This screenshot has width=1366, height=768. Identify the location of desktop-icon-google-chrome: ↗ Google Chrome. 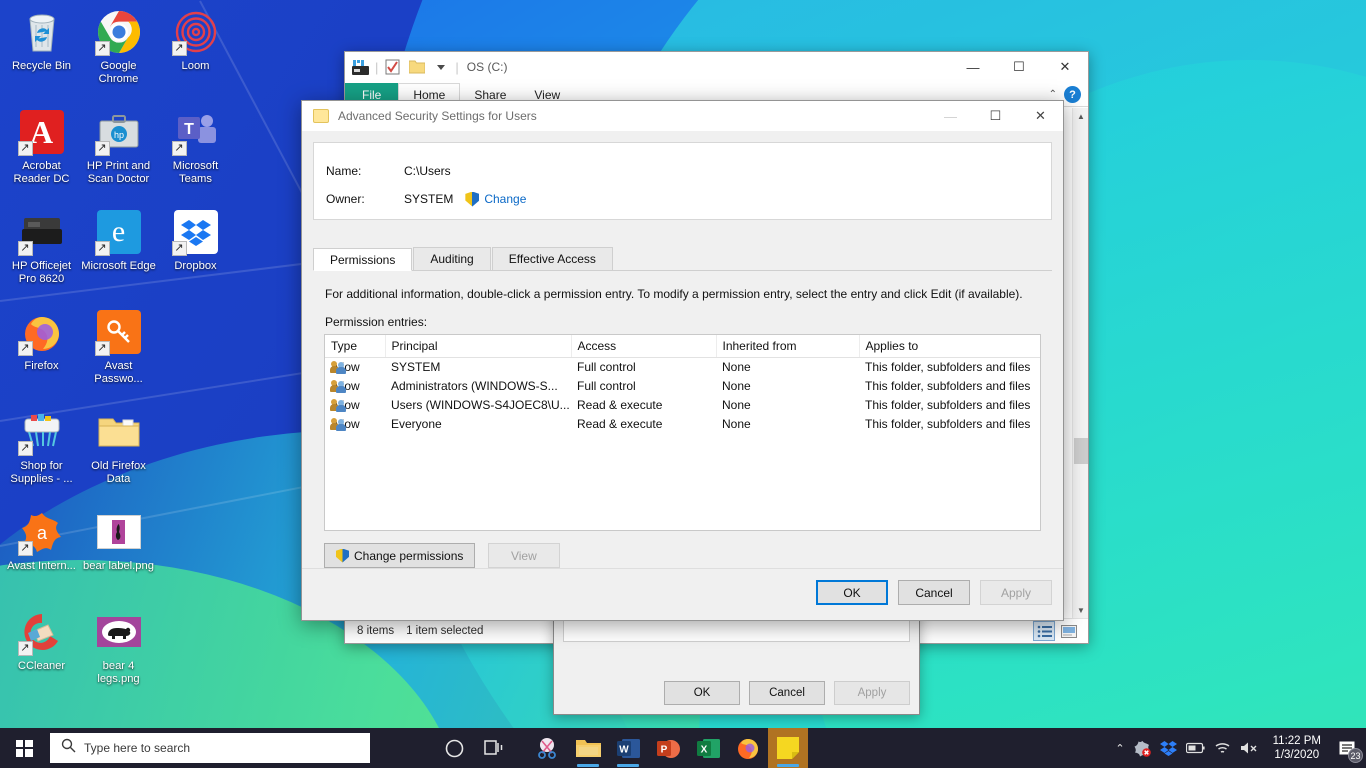
(118, 54).